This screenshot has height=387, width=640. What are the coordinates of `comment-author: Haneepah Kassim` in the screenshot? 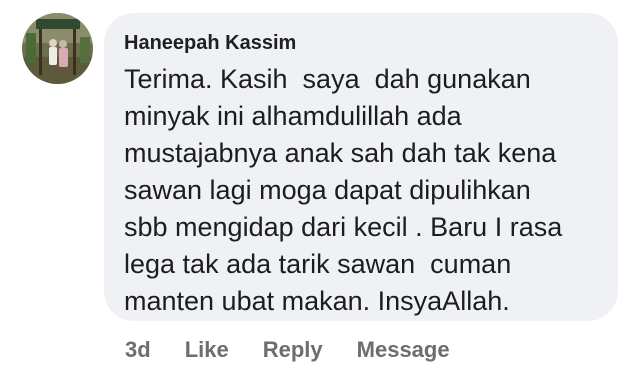 It's located at (371, 43).